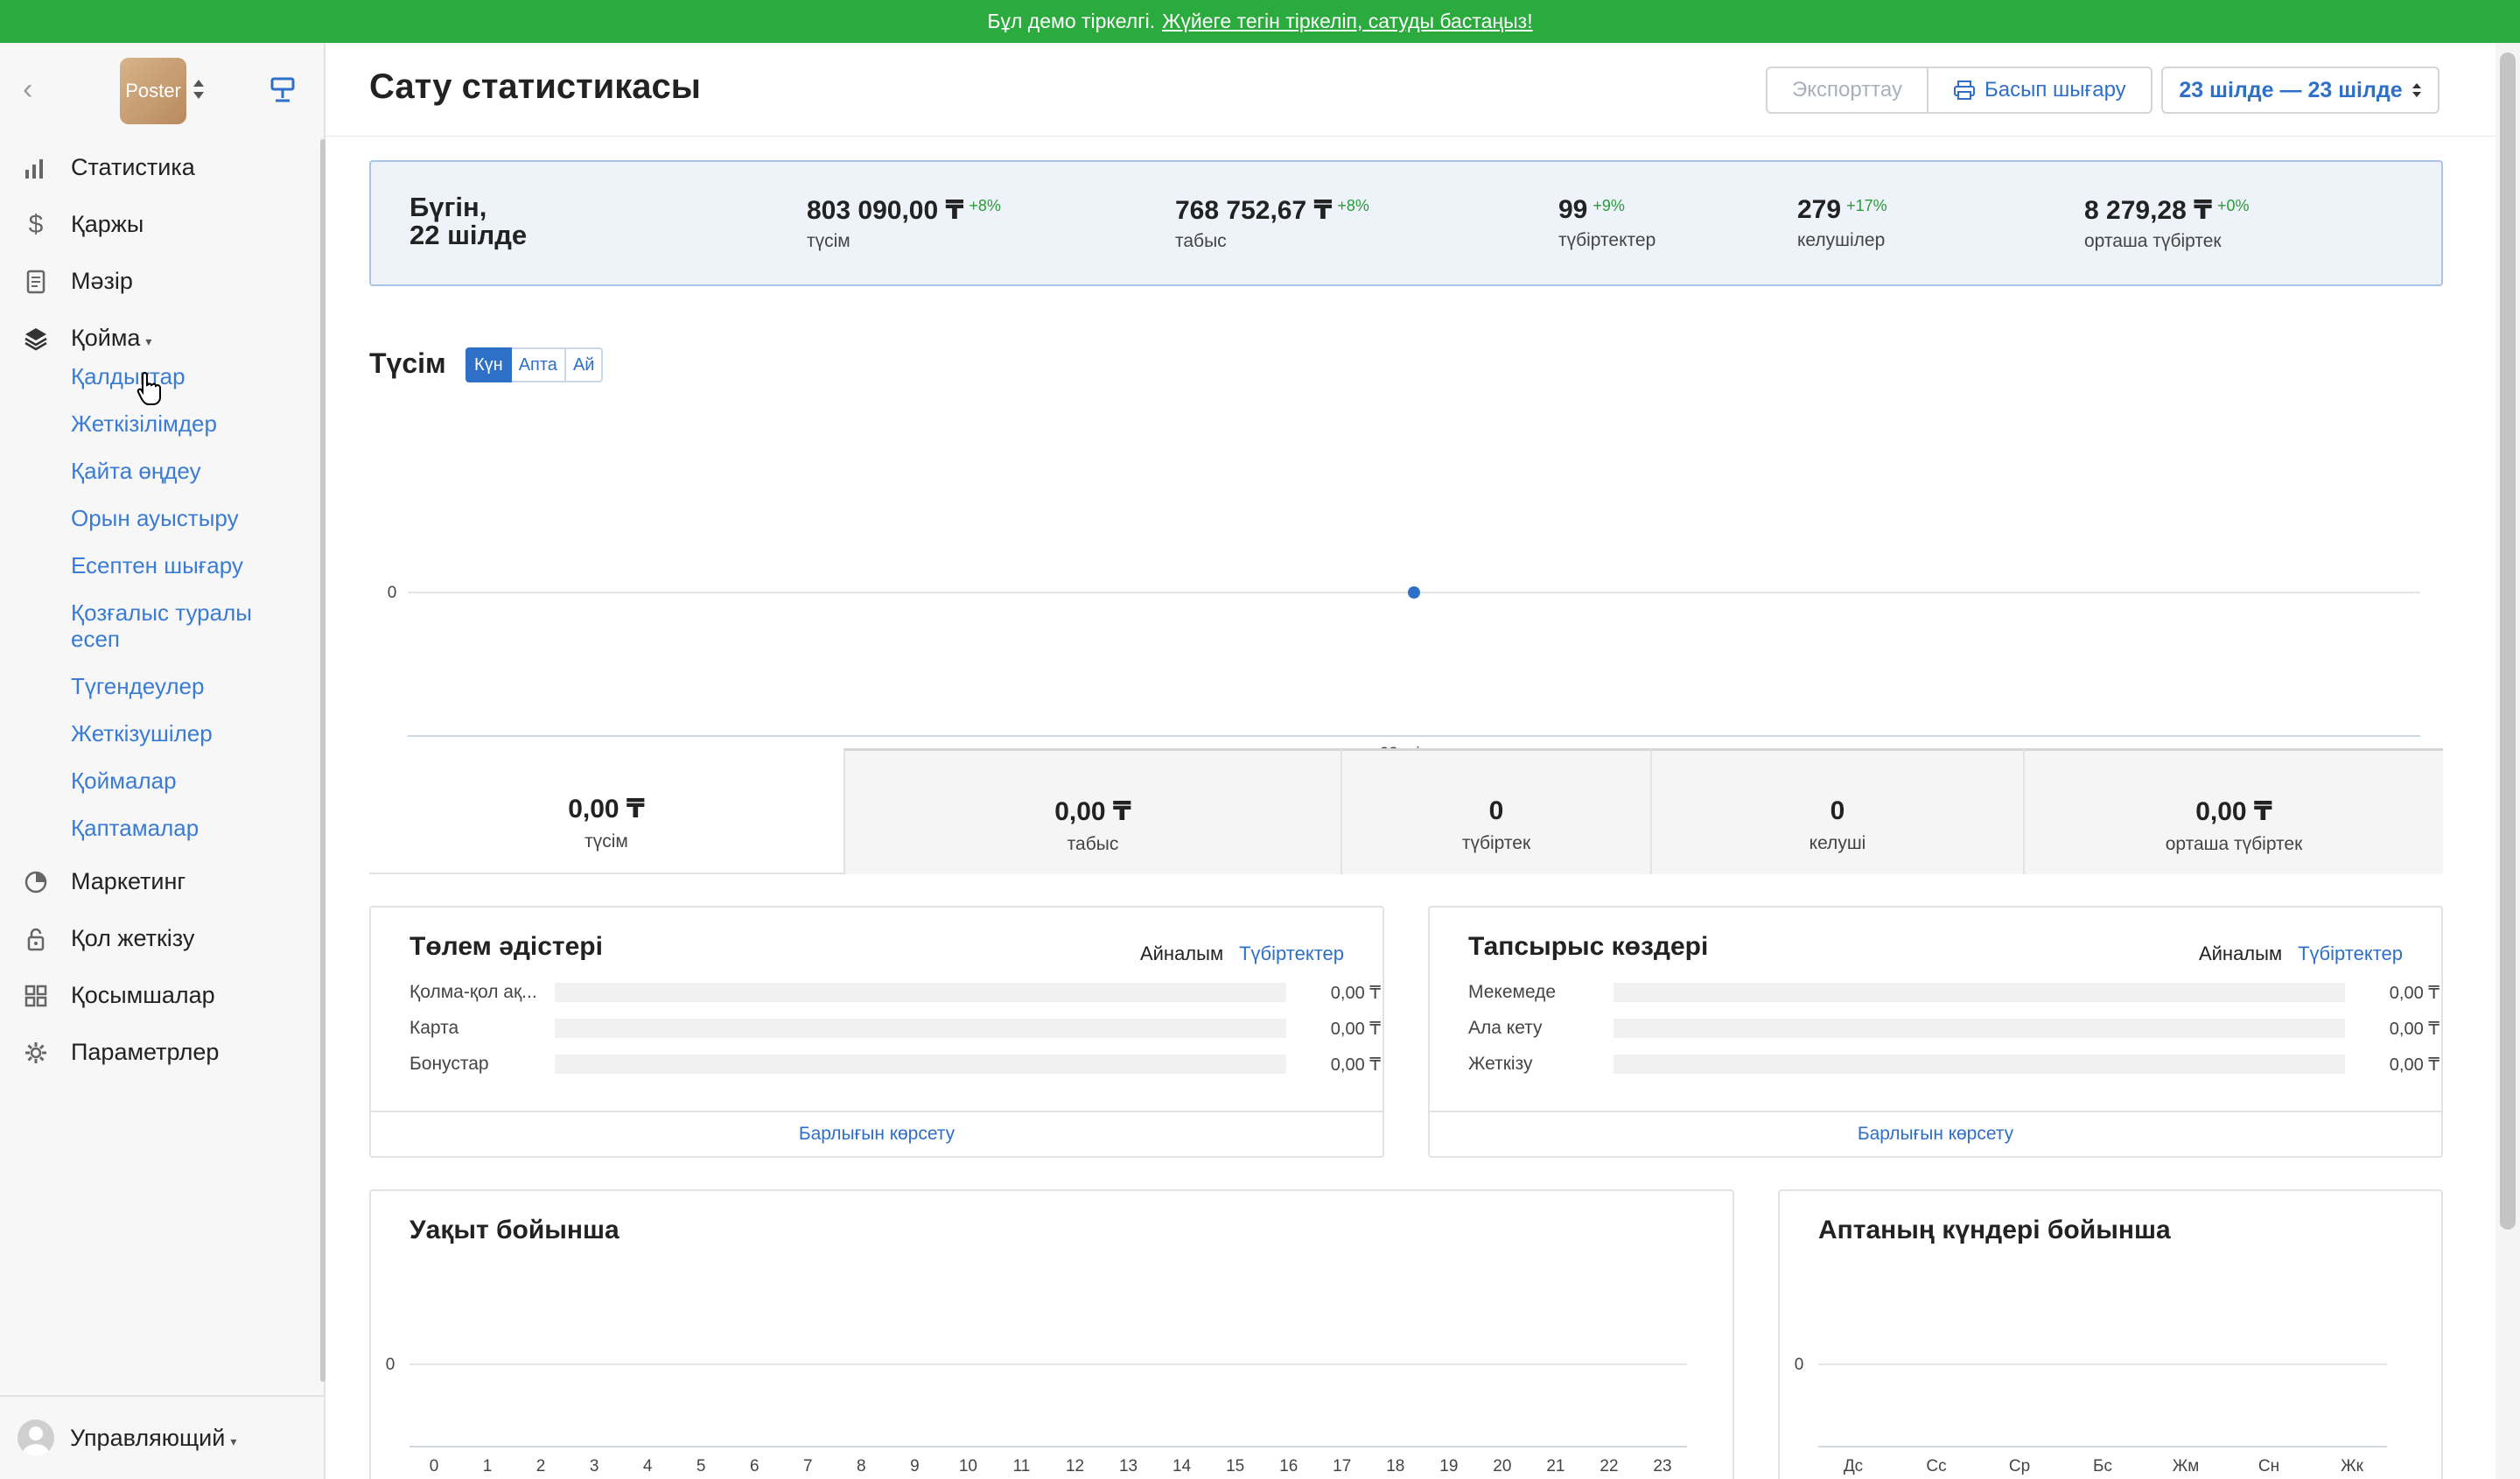 The image size is (2520, 1479). I want to click on page-scrollbar-thumb, so click(2508, 642).